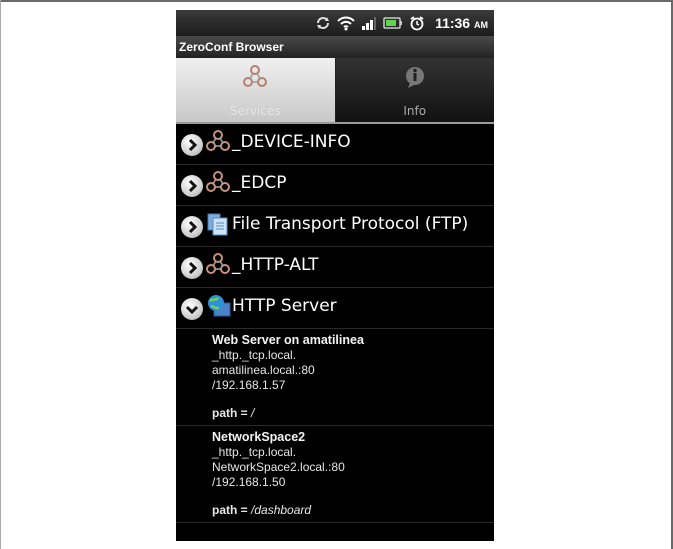 This screenshot has height=549, width=673. I want to click on globe-icon, so click(219, 308).